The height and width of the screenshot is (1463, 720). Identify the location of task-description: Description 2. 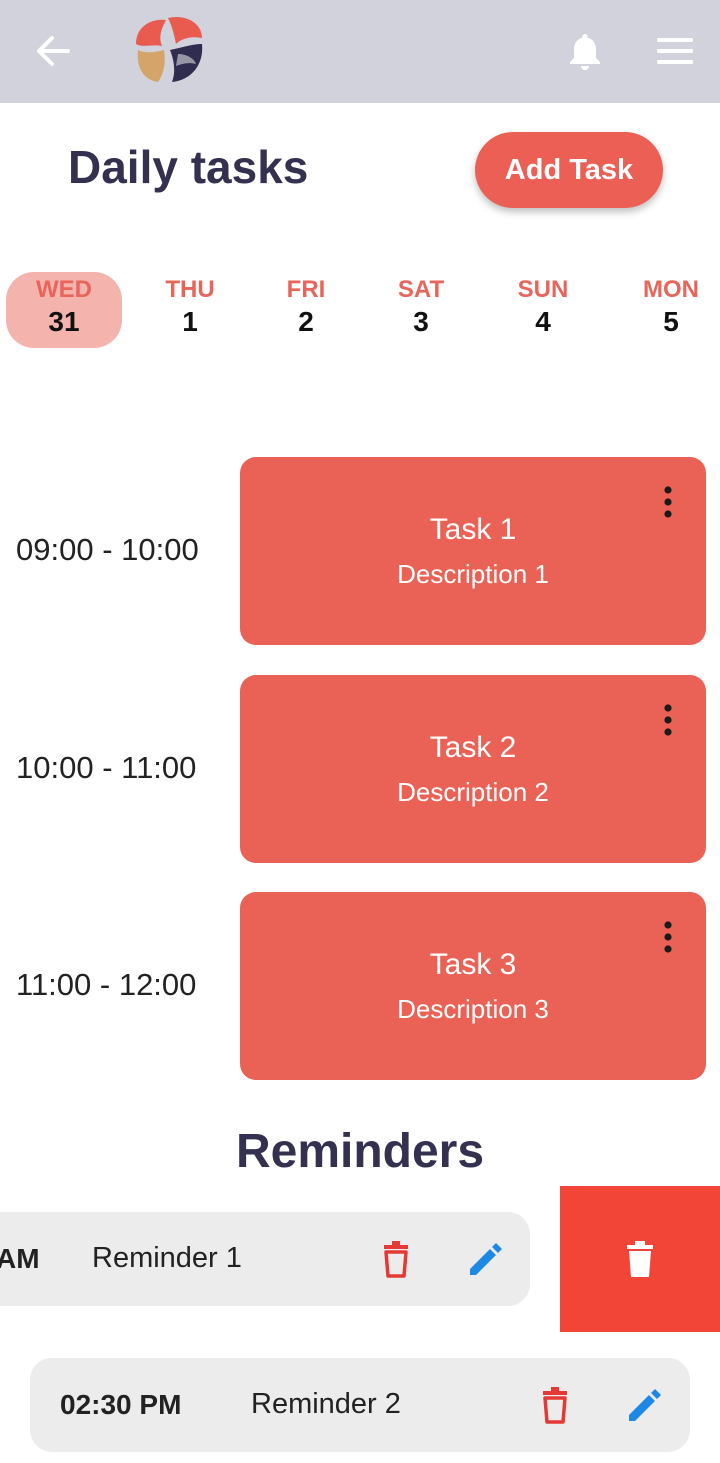
(473, 792).